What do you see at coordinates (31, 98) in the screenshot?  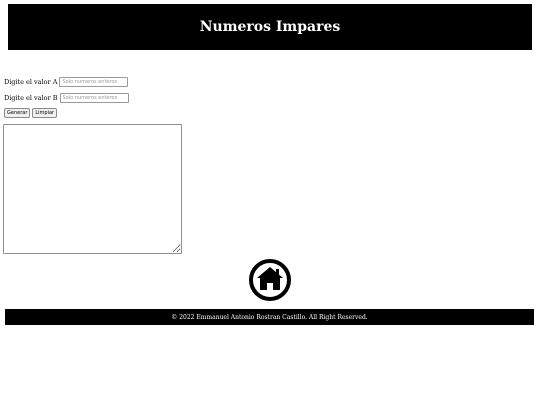 I see `field-b-label: Digite el valor B` at bounding box center [31, 98].